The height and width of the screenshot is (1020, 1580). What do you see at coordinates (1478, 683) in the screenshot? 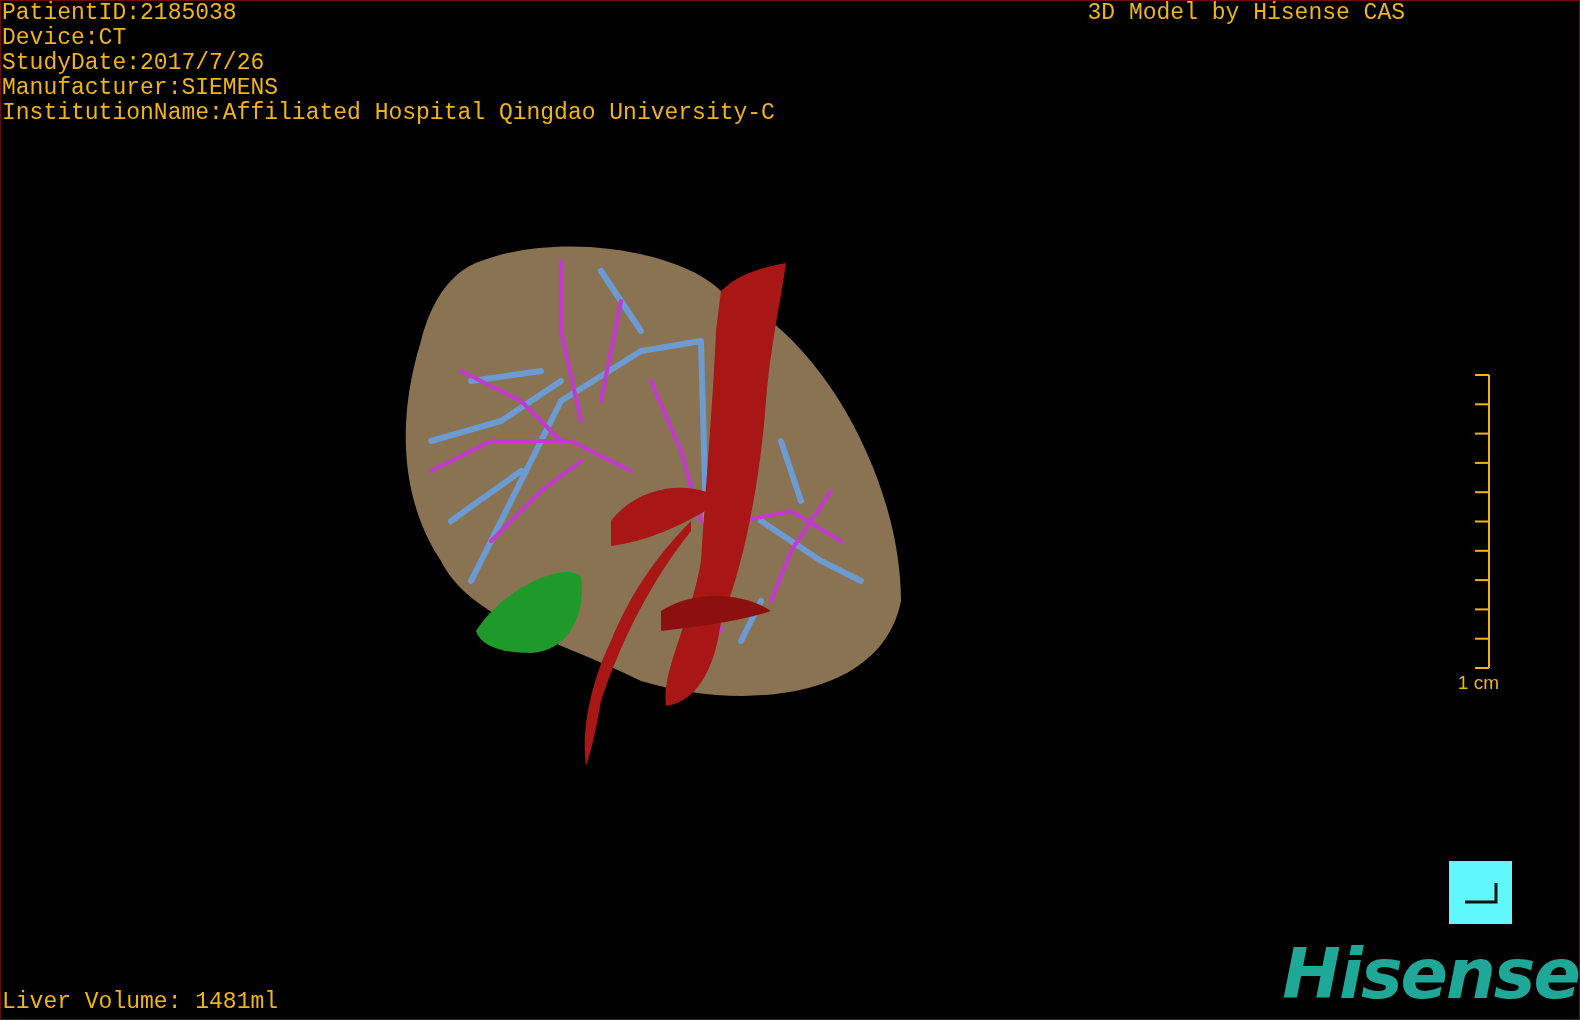
I see `scale-label: 1 cm` at bounding box center [1478, 683].